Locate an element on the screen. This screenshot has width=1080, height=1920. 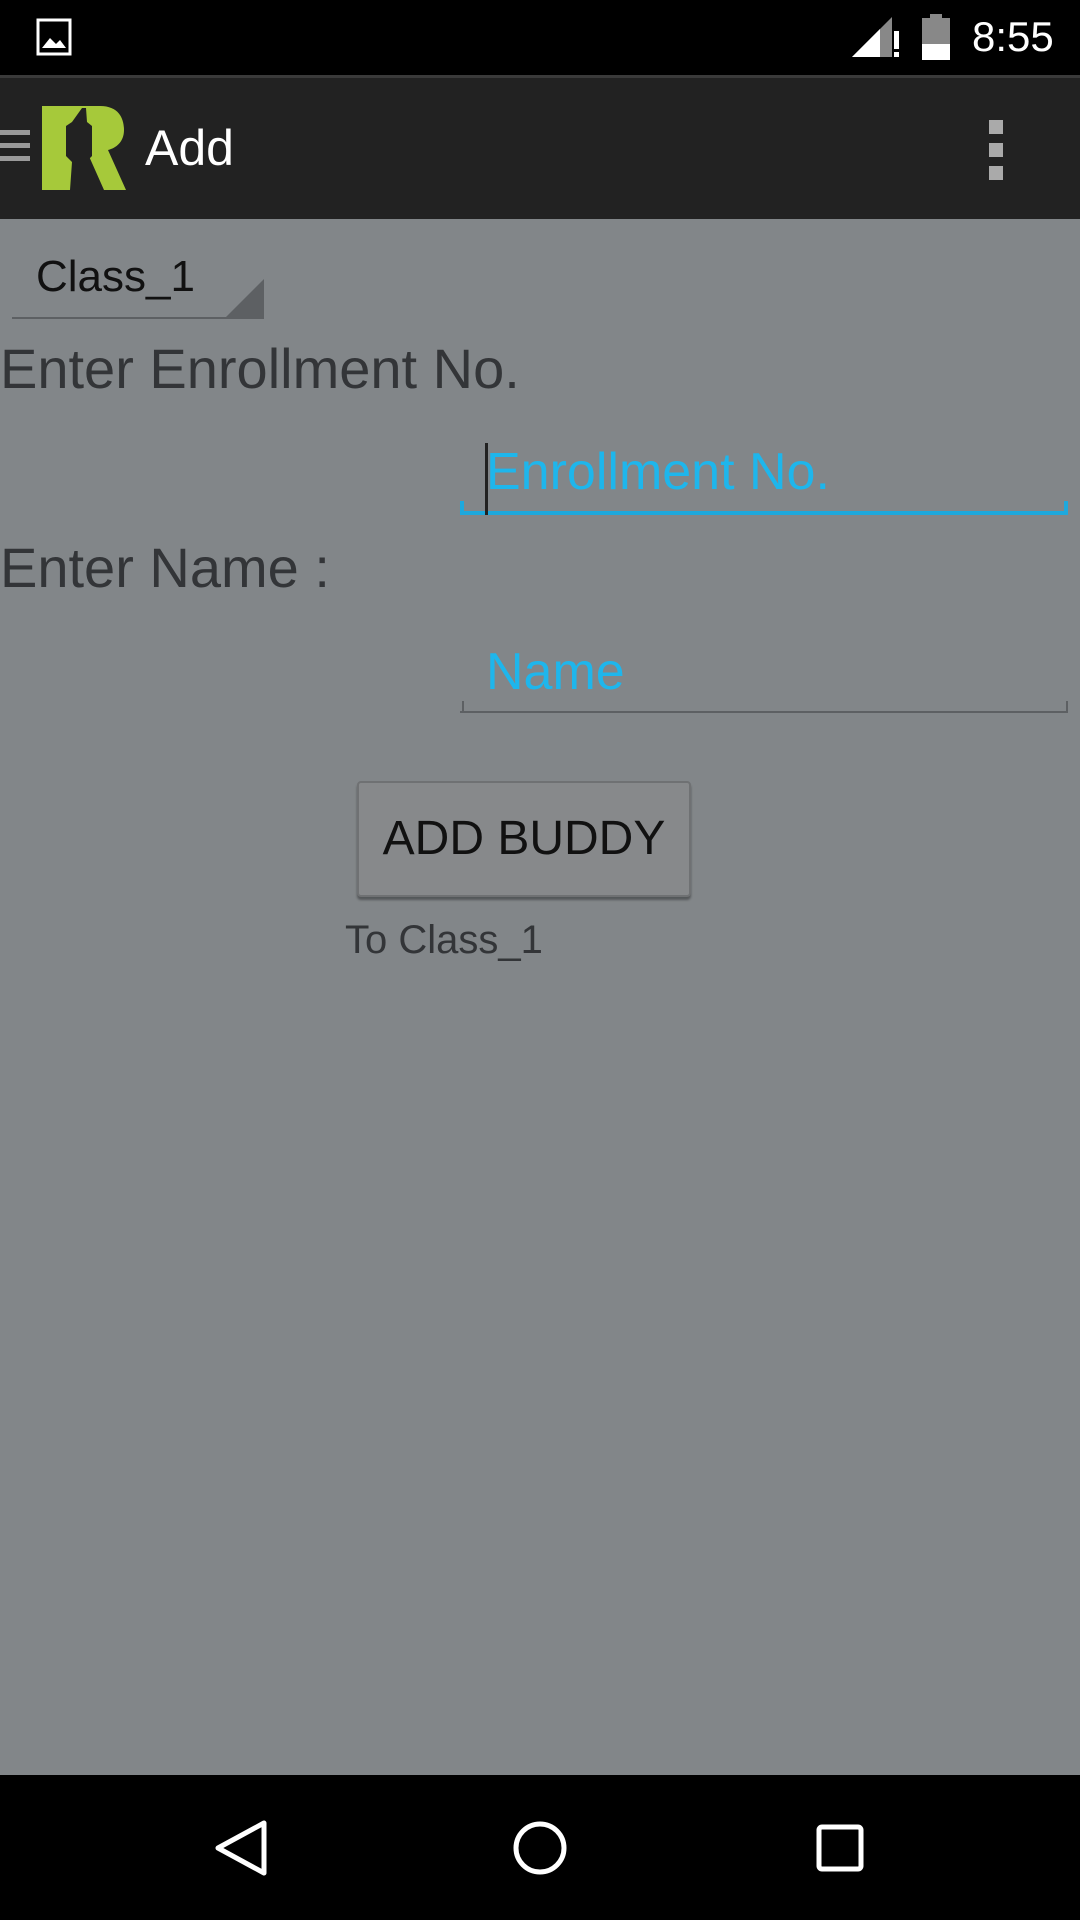
app-logo is located at coordinates (84, 148).